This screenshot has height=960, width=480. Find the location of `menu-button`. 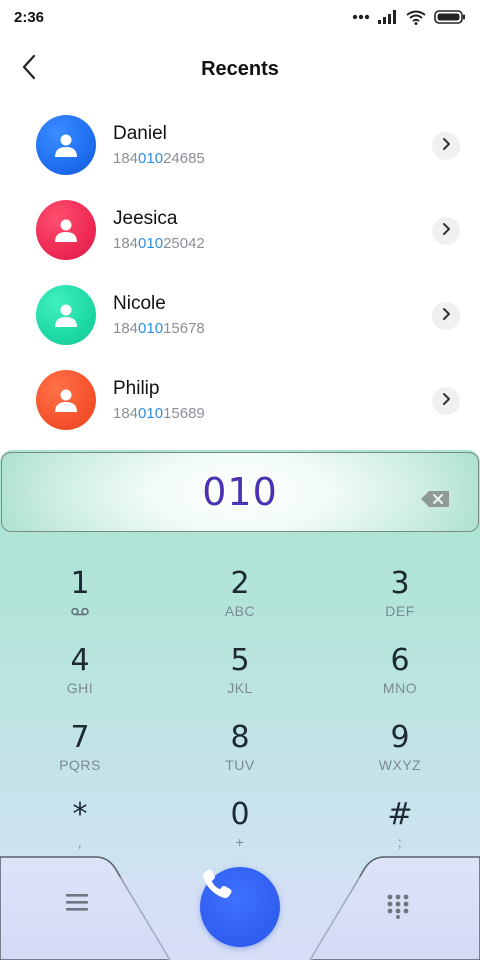

menu-button is located at coordinates (80, 905).